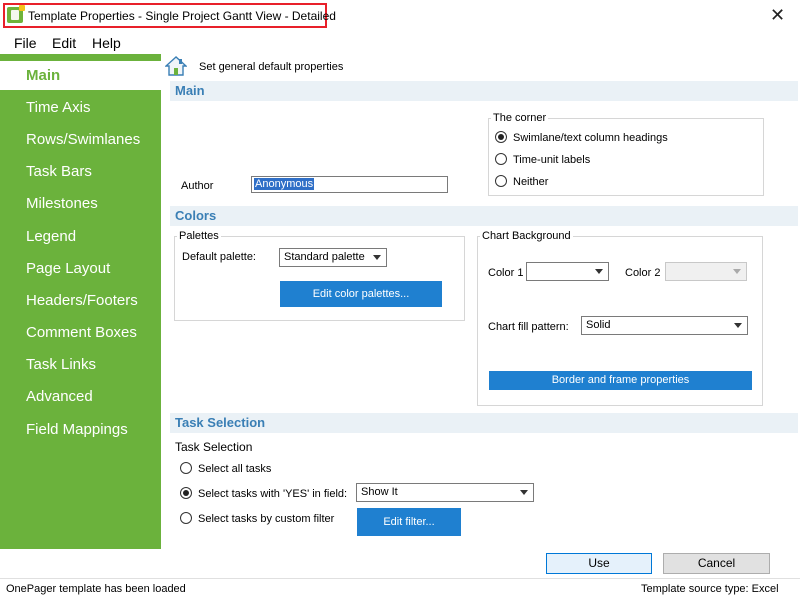  I want to click on color2-select, so click(706, 271).